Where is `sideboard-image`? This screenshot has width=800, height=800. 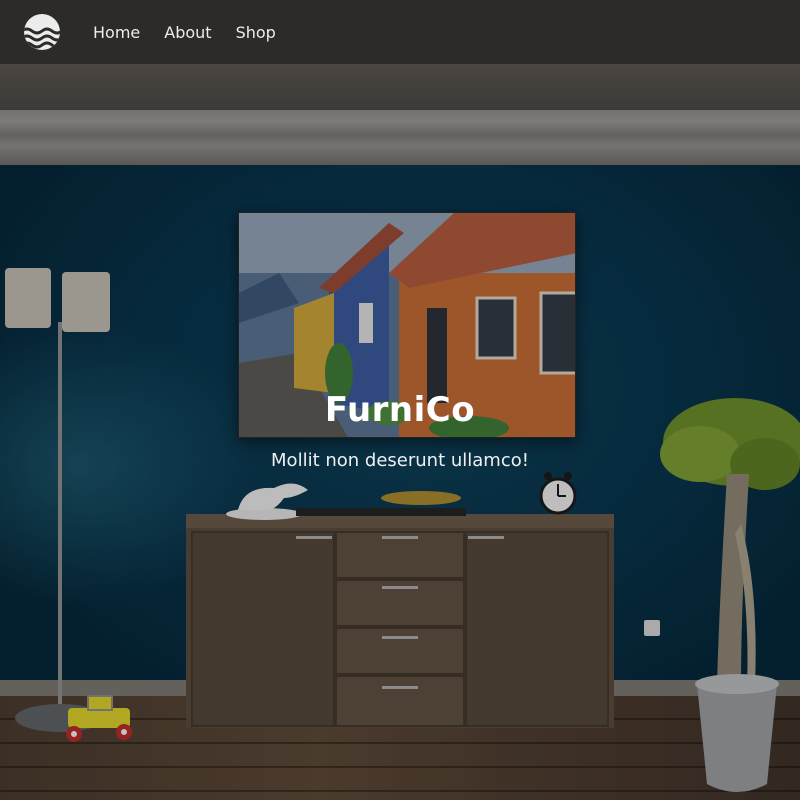
sideboard-image is located at coordinates (400, 621).